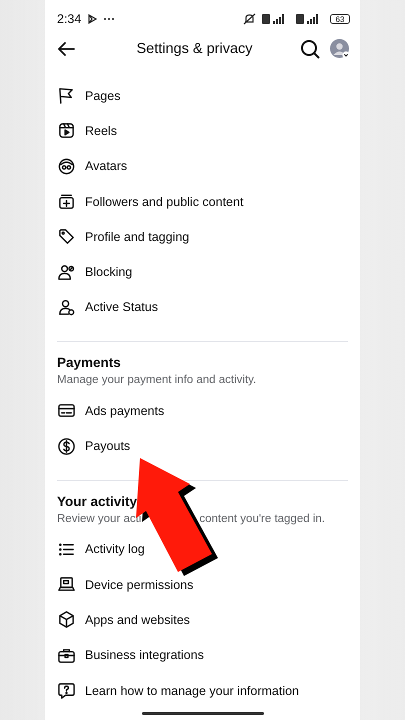 This screenshot has height=720, width=405. Describe the element at coordinates (137, 619) in the screenshot. I see `settings-item: Apps and websites` at that location.